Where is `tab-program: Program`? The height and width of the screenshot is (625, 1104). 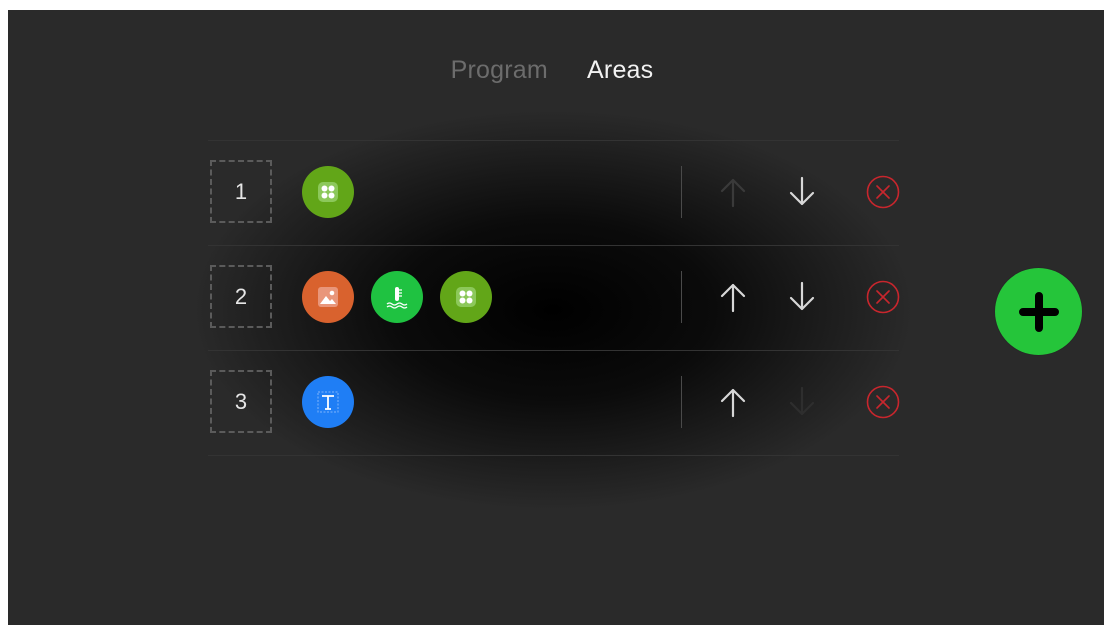
tab-program: Program is located at coordinates (499, 70).